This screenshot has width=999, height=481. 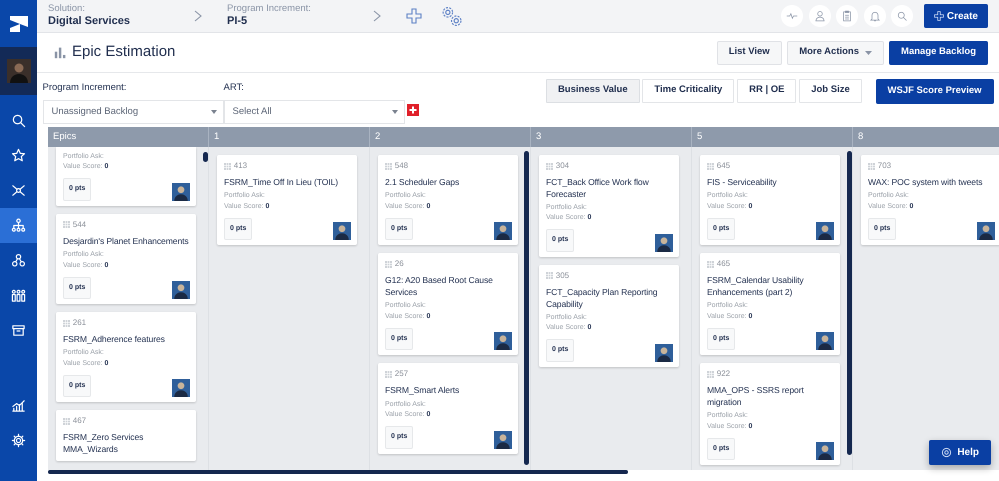 What do you see at coordinates (269, 9) in the screenshot?
I see `breadcrumb-label: Program Increment:` at bounding box center [269, 9].